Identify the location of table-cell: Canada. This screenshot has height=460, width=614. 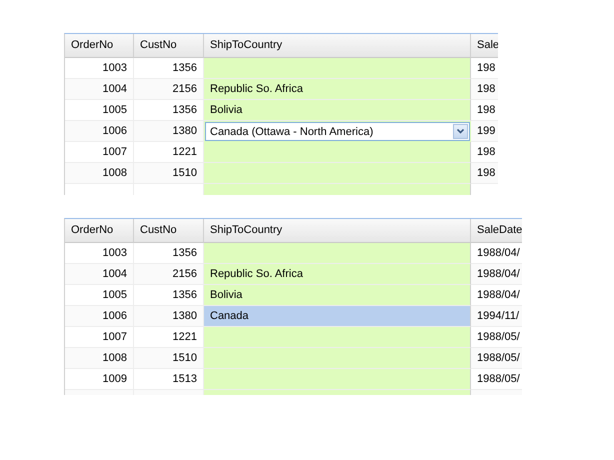
(337, 316).